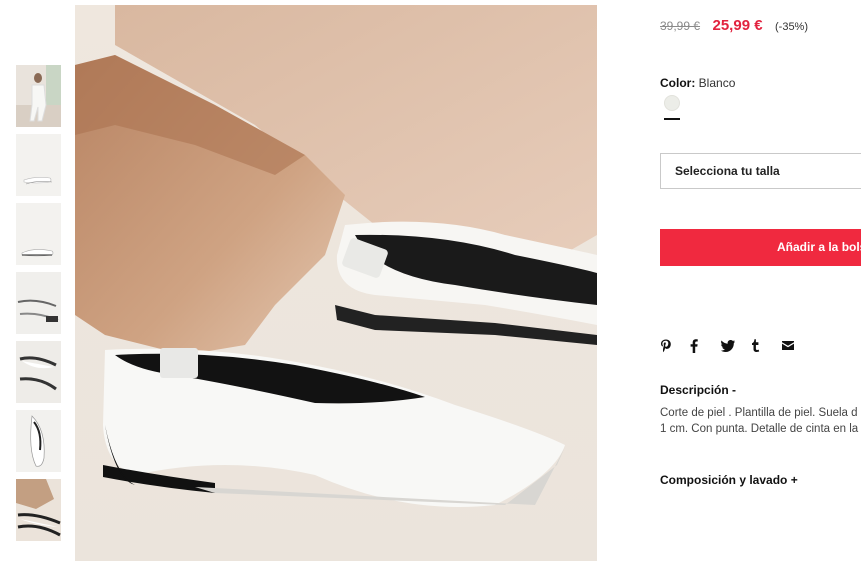  I want to click on selected-swatch-indicator, so click(672, 119).